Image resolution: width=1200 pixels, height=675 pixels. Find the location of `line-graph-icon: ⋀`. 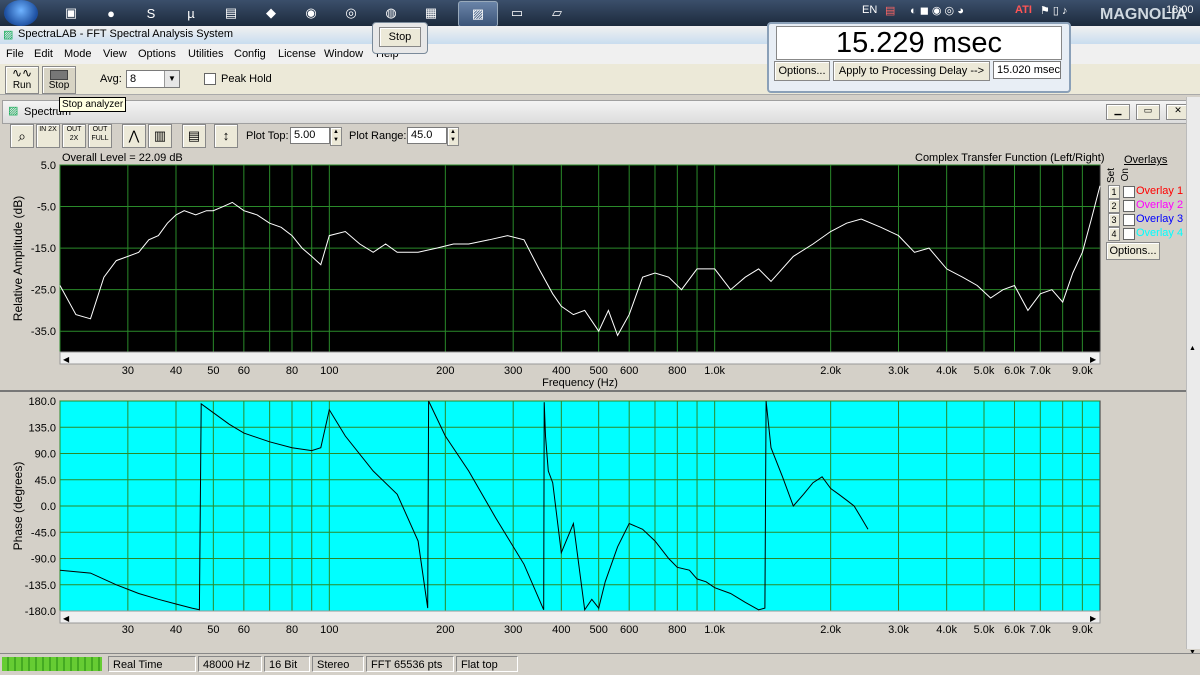

line-graph-icon: ⋀ is located at coordinates (134, 136).